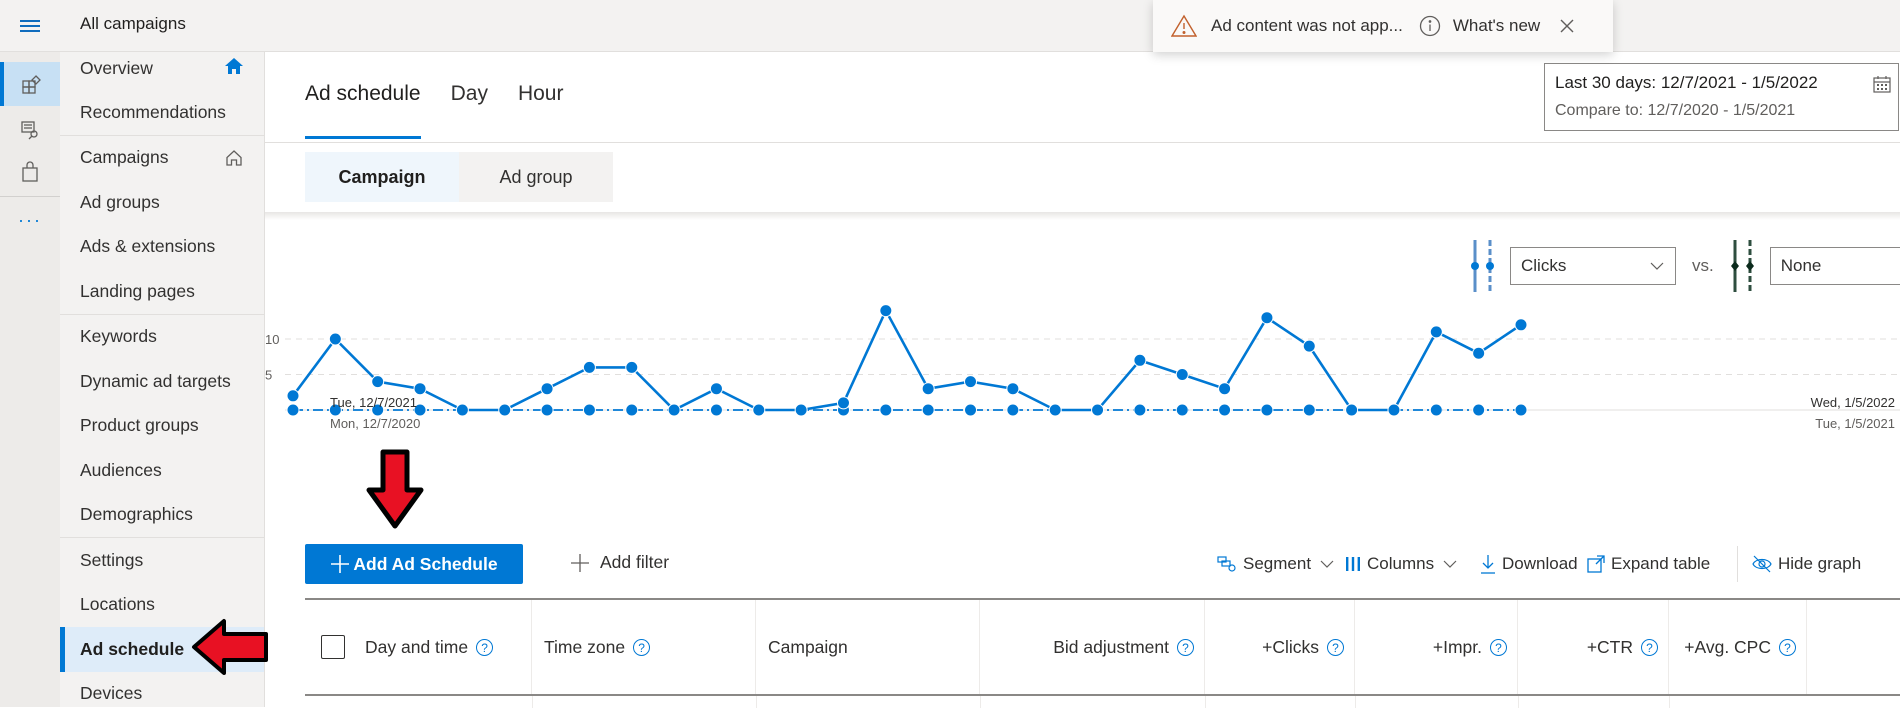 The width and height of the screenshot is (1900, 716). Describe the element at coordinates (1648, 564) in the screenshot. I see `expand-table-button: Expand table` at that location.